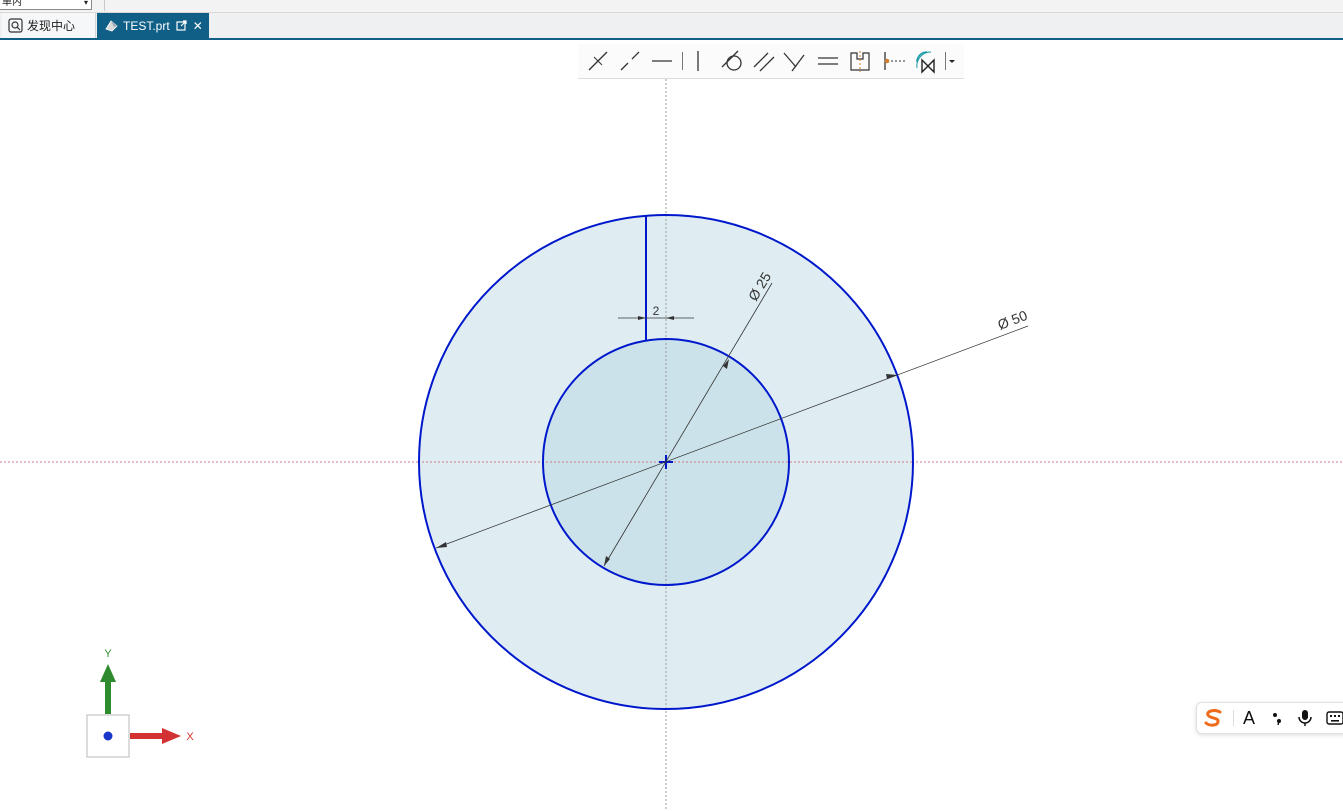  I want to click on discovery-center-icon, so click(15, 26).